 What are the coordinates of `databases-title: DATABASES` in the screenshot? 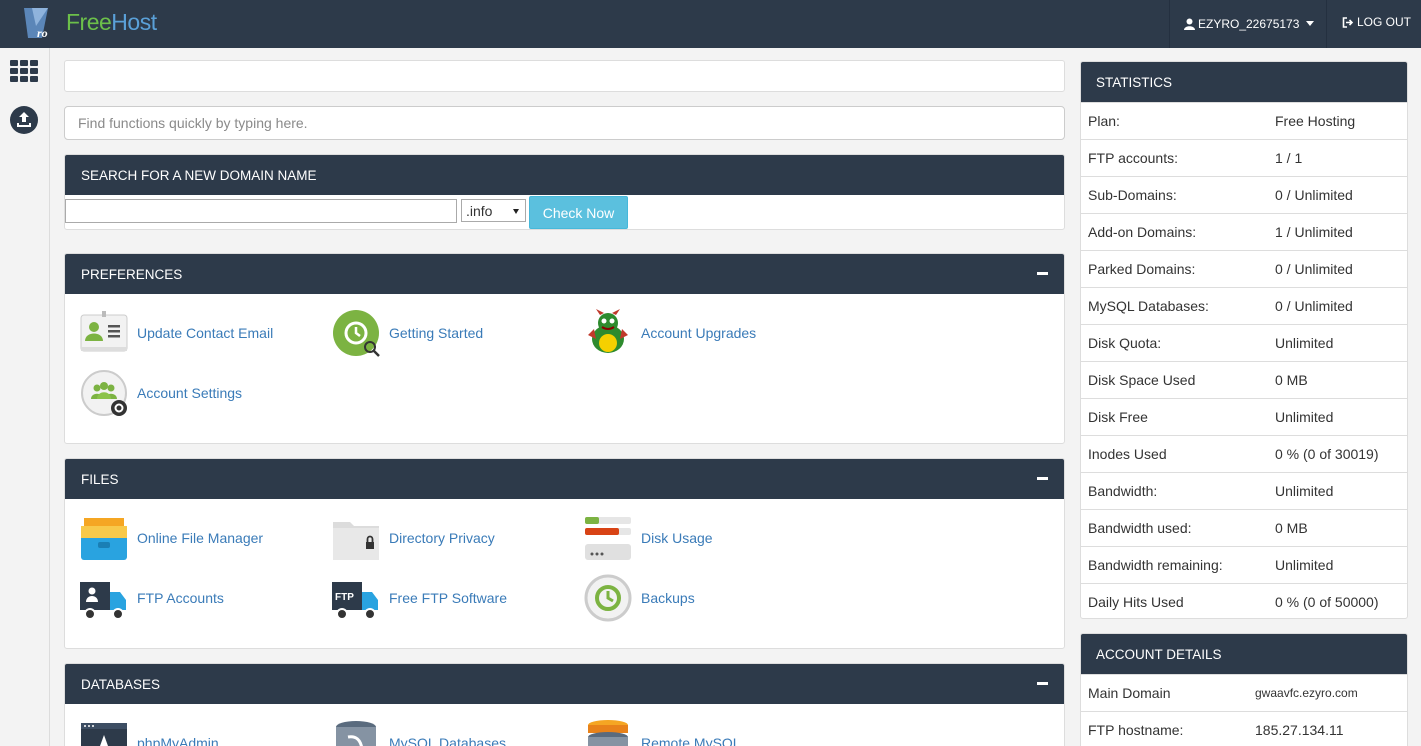 It's located at (121, 684).